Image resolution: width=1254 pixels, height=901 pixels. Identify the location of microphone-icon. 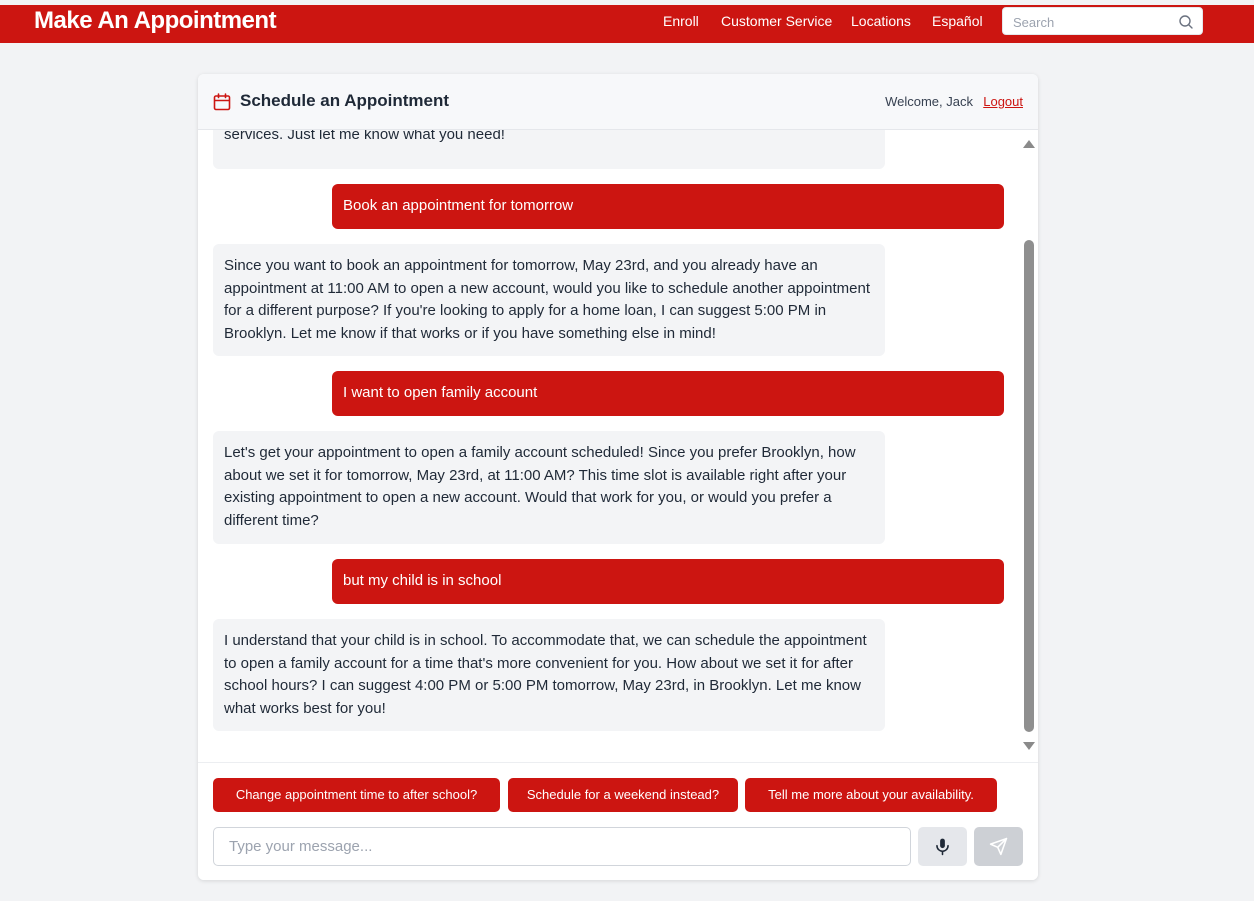
(942, 847).